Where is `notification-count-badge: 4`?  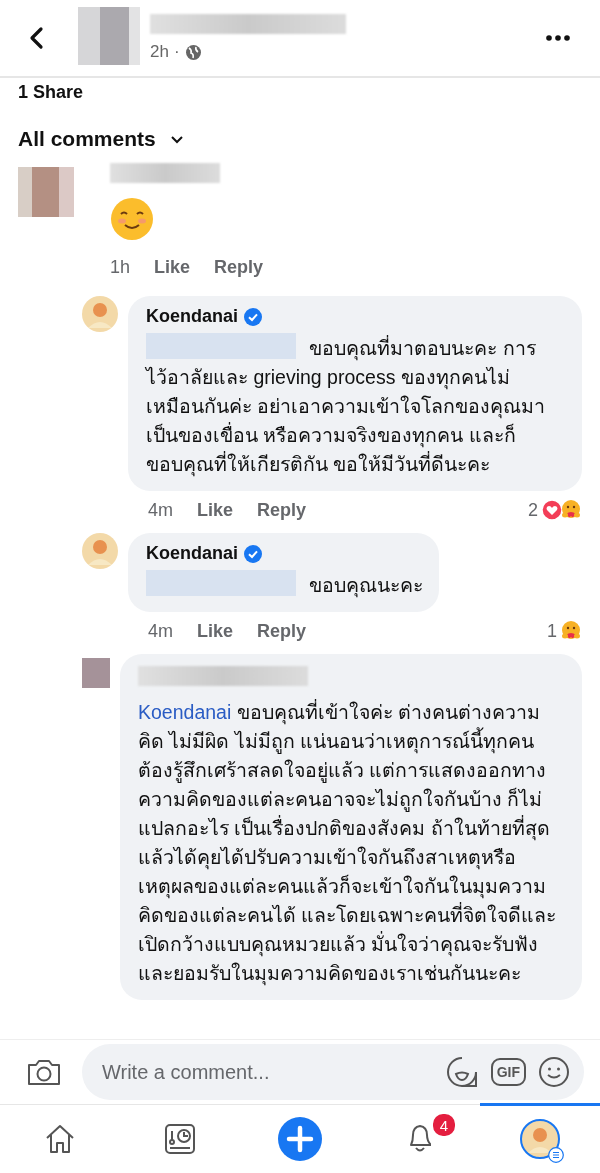 notification-count-badge: 4 is located at coordinates (444, 1125).